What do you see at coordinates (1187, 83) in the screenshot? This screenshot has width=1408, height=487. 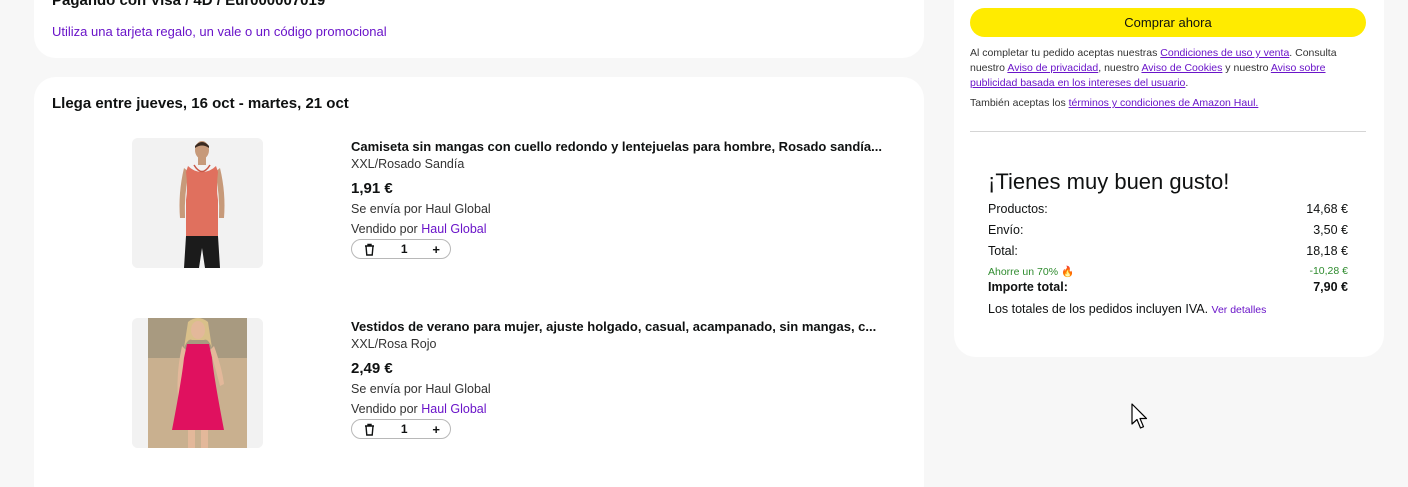 I see `legal-text-part: .` at bounding box center [1187, 83].